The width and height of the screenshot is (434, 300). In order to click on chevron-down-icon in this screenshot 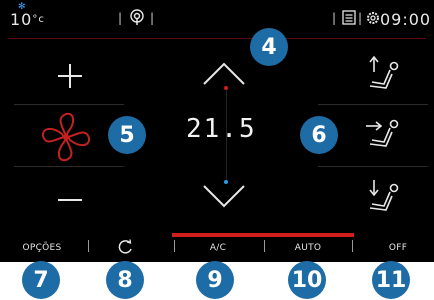, I will do `click(224, 196)`.